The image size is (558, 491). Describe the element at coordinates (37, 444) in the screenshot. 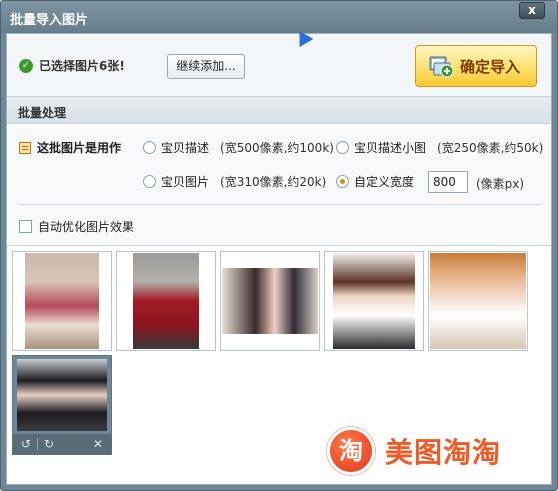

I see `toolbar-separator` at that location.